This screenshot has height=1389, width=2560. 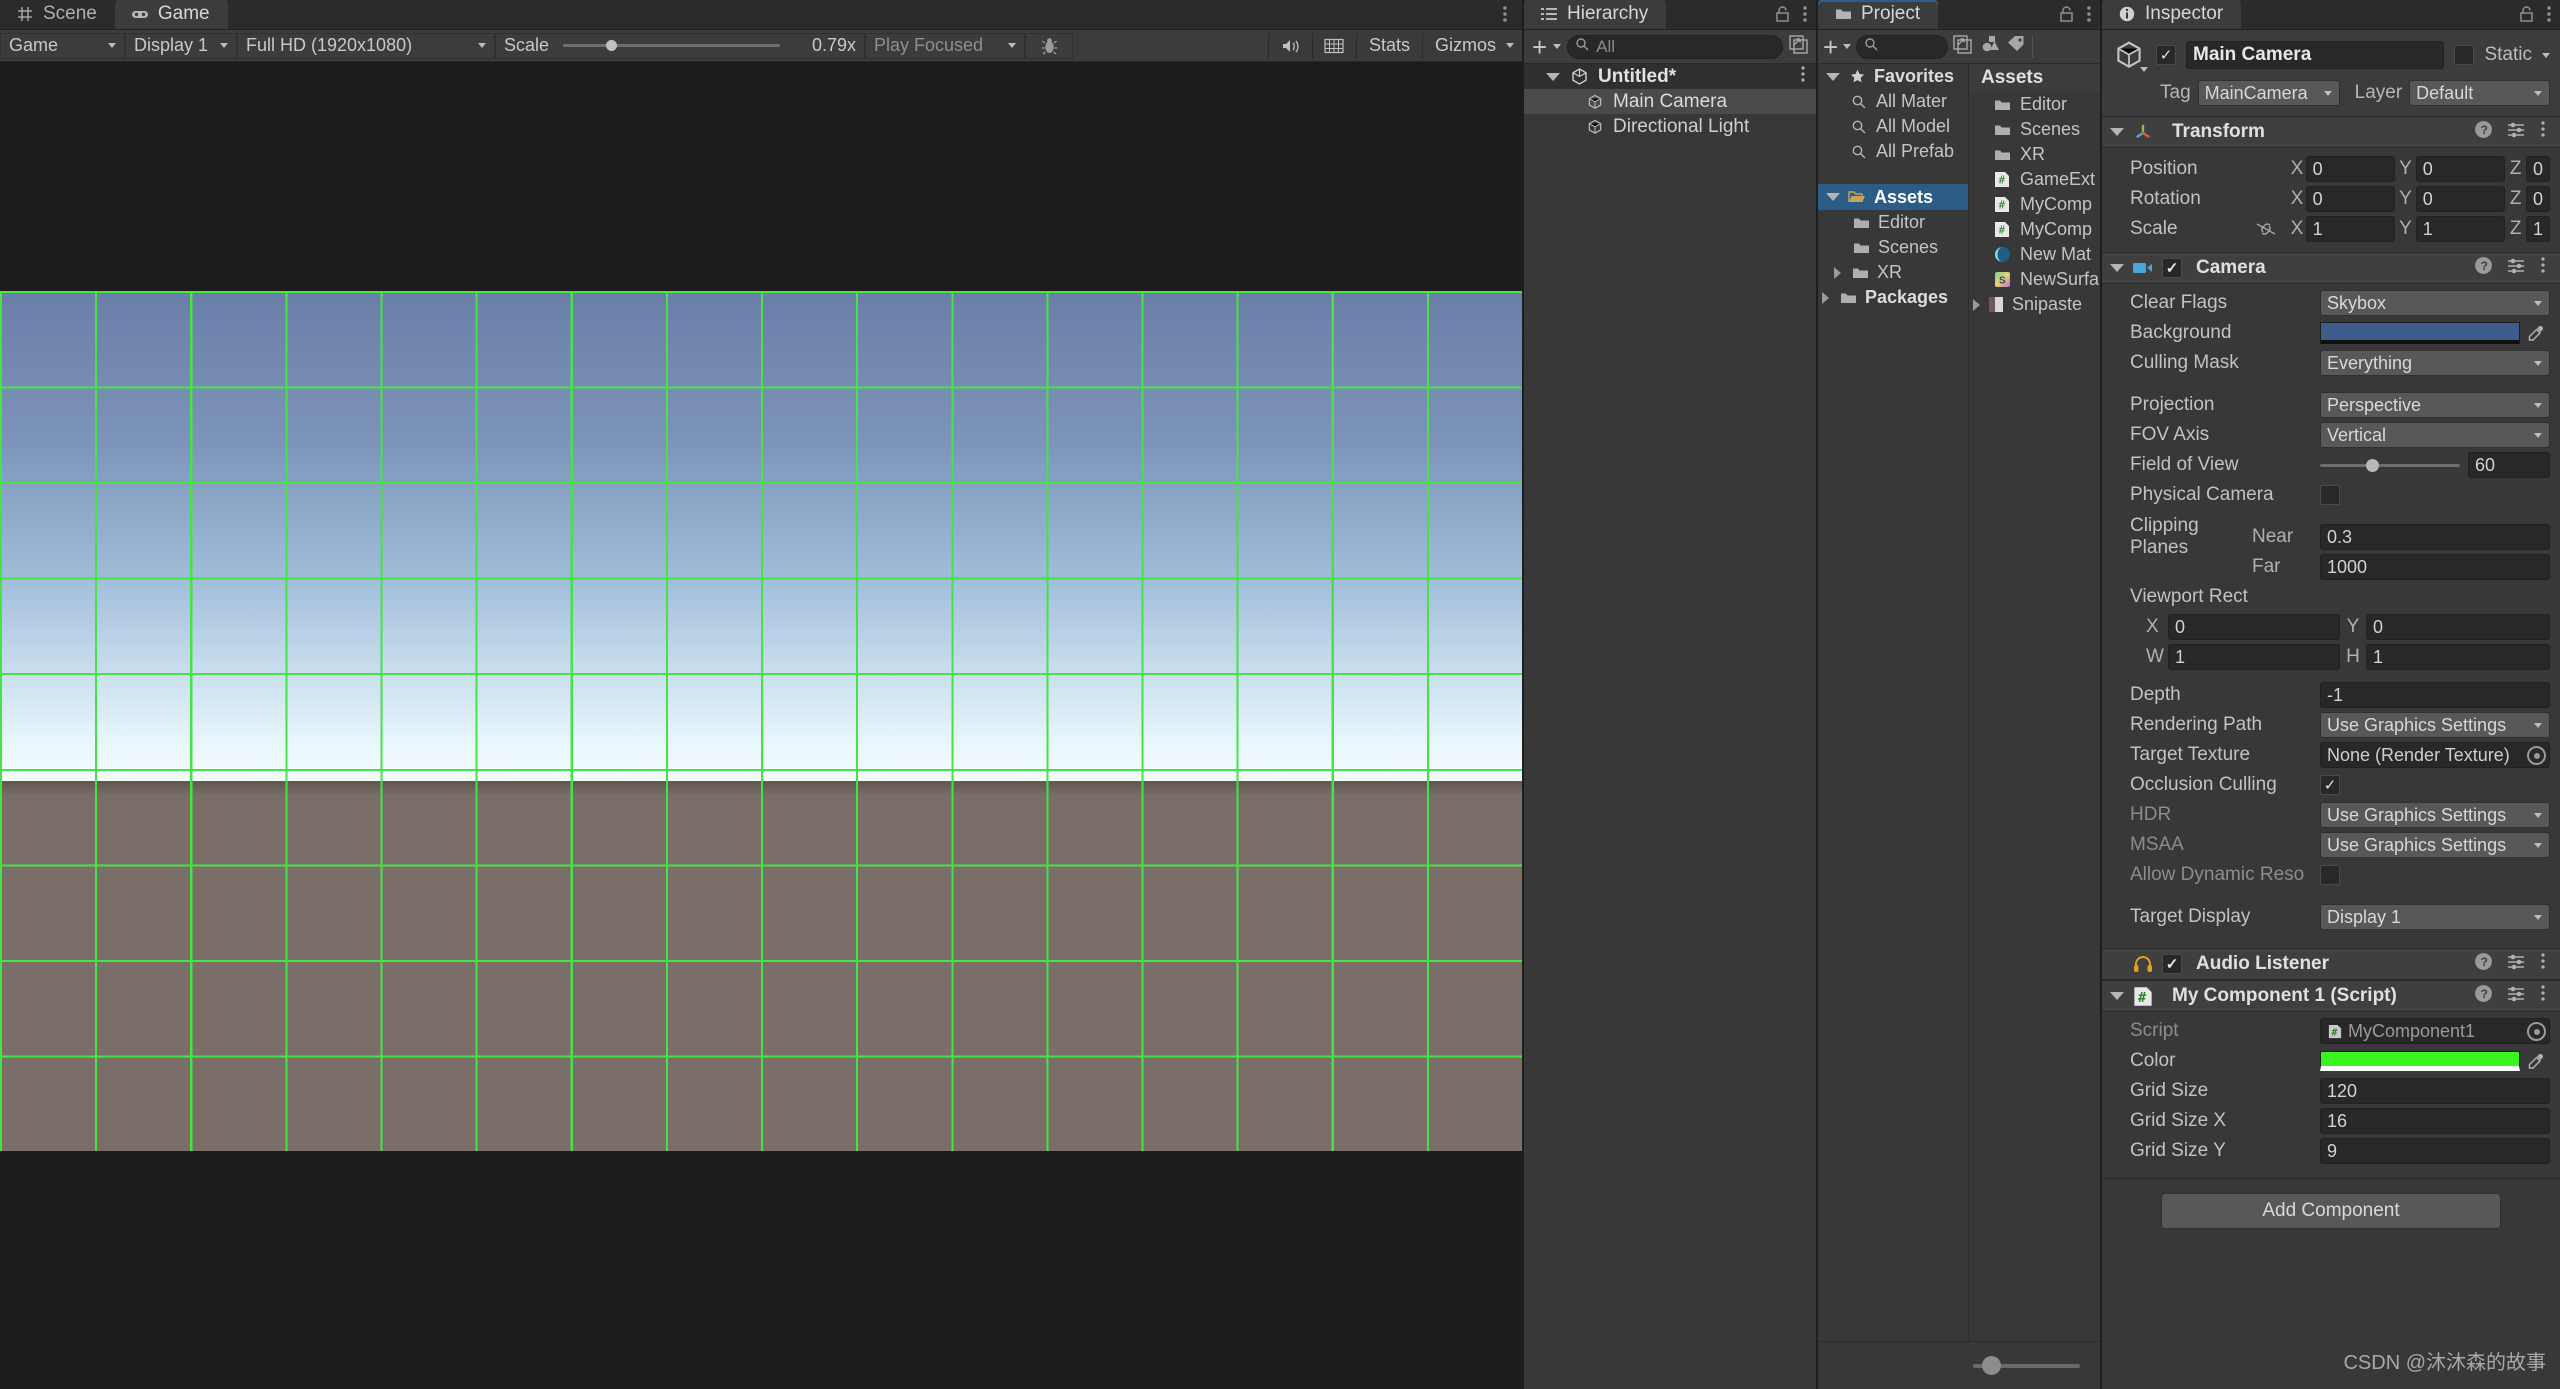 I want to click on gizmos-button: Gizmos, so click(x=1471, y=45).